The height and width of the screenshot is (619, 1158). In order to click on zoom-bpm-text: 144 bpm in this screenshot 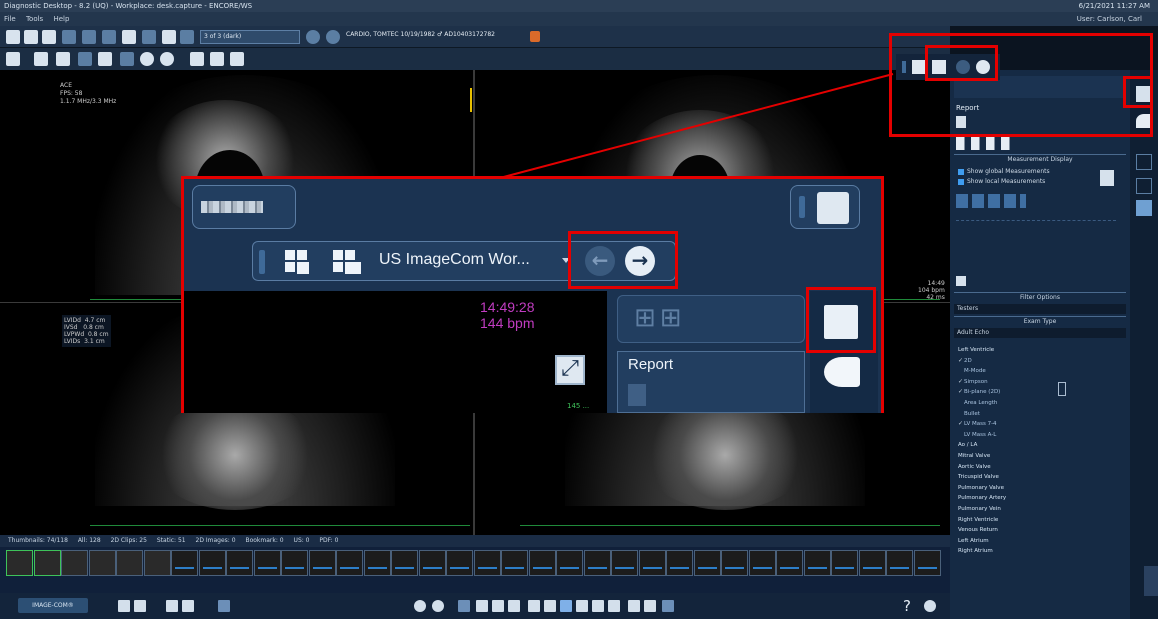, I will do `click(507, 323)`.